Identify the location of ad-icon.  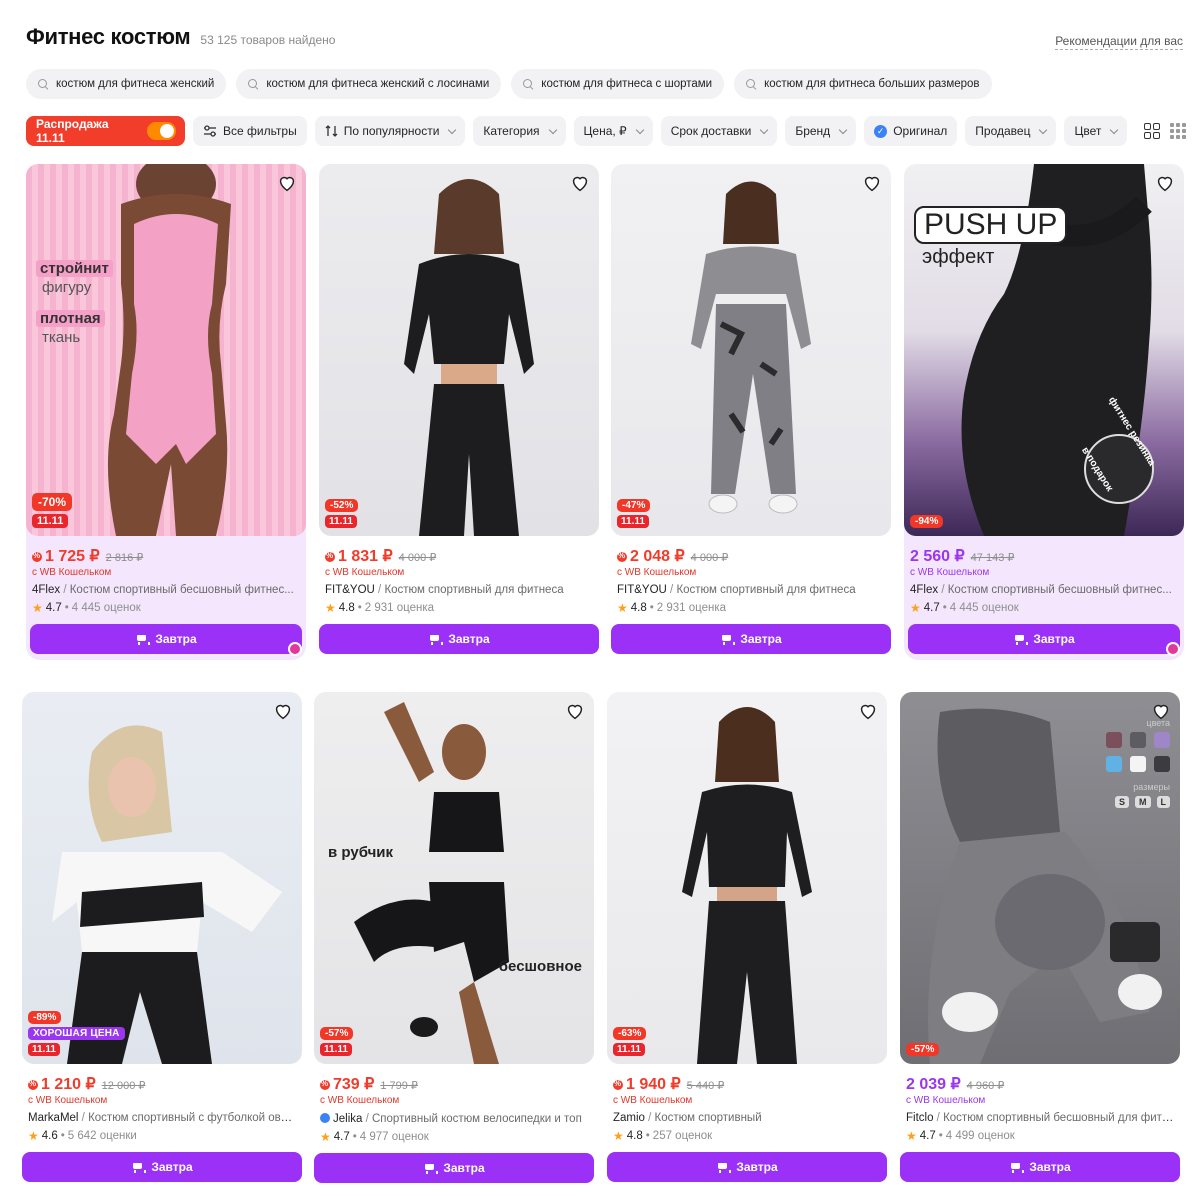
(295, 649).